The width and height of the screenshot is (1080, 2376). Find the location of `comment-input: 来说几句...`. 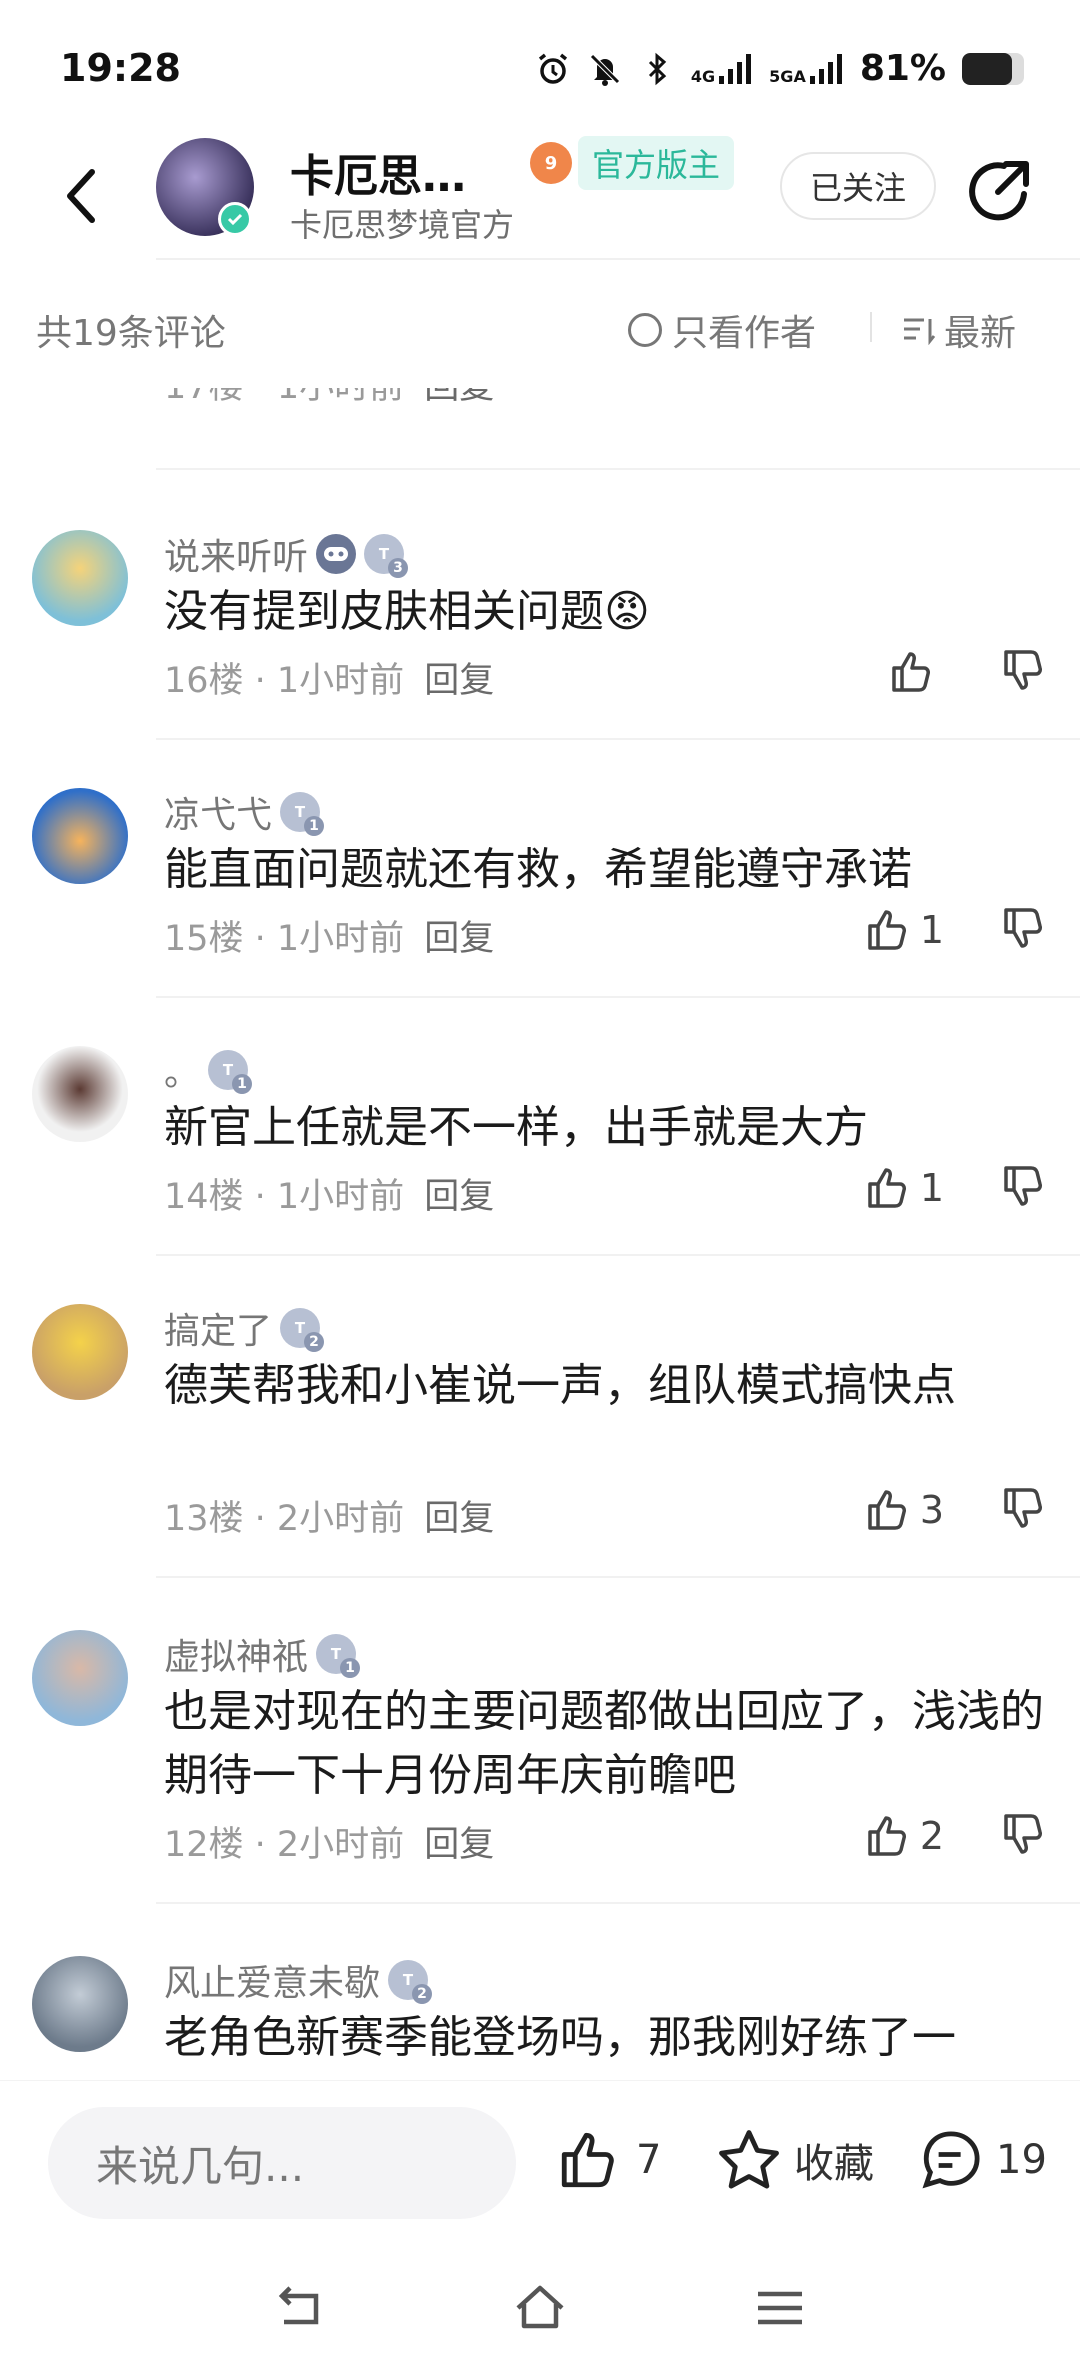

comment-input: 来说几句... is located at coordinates (282, 2163).